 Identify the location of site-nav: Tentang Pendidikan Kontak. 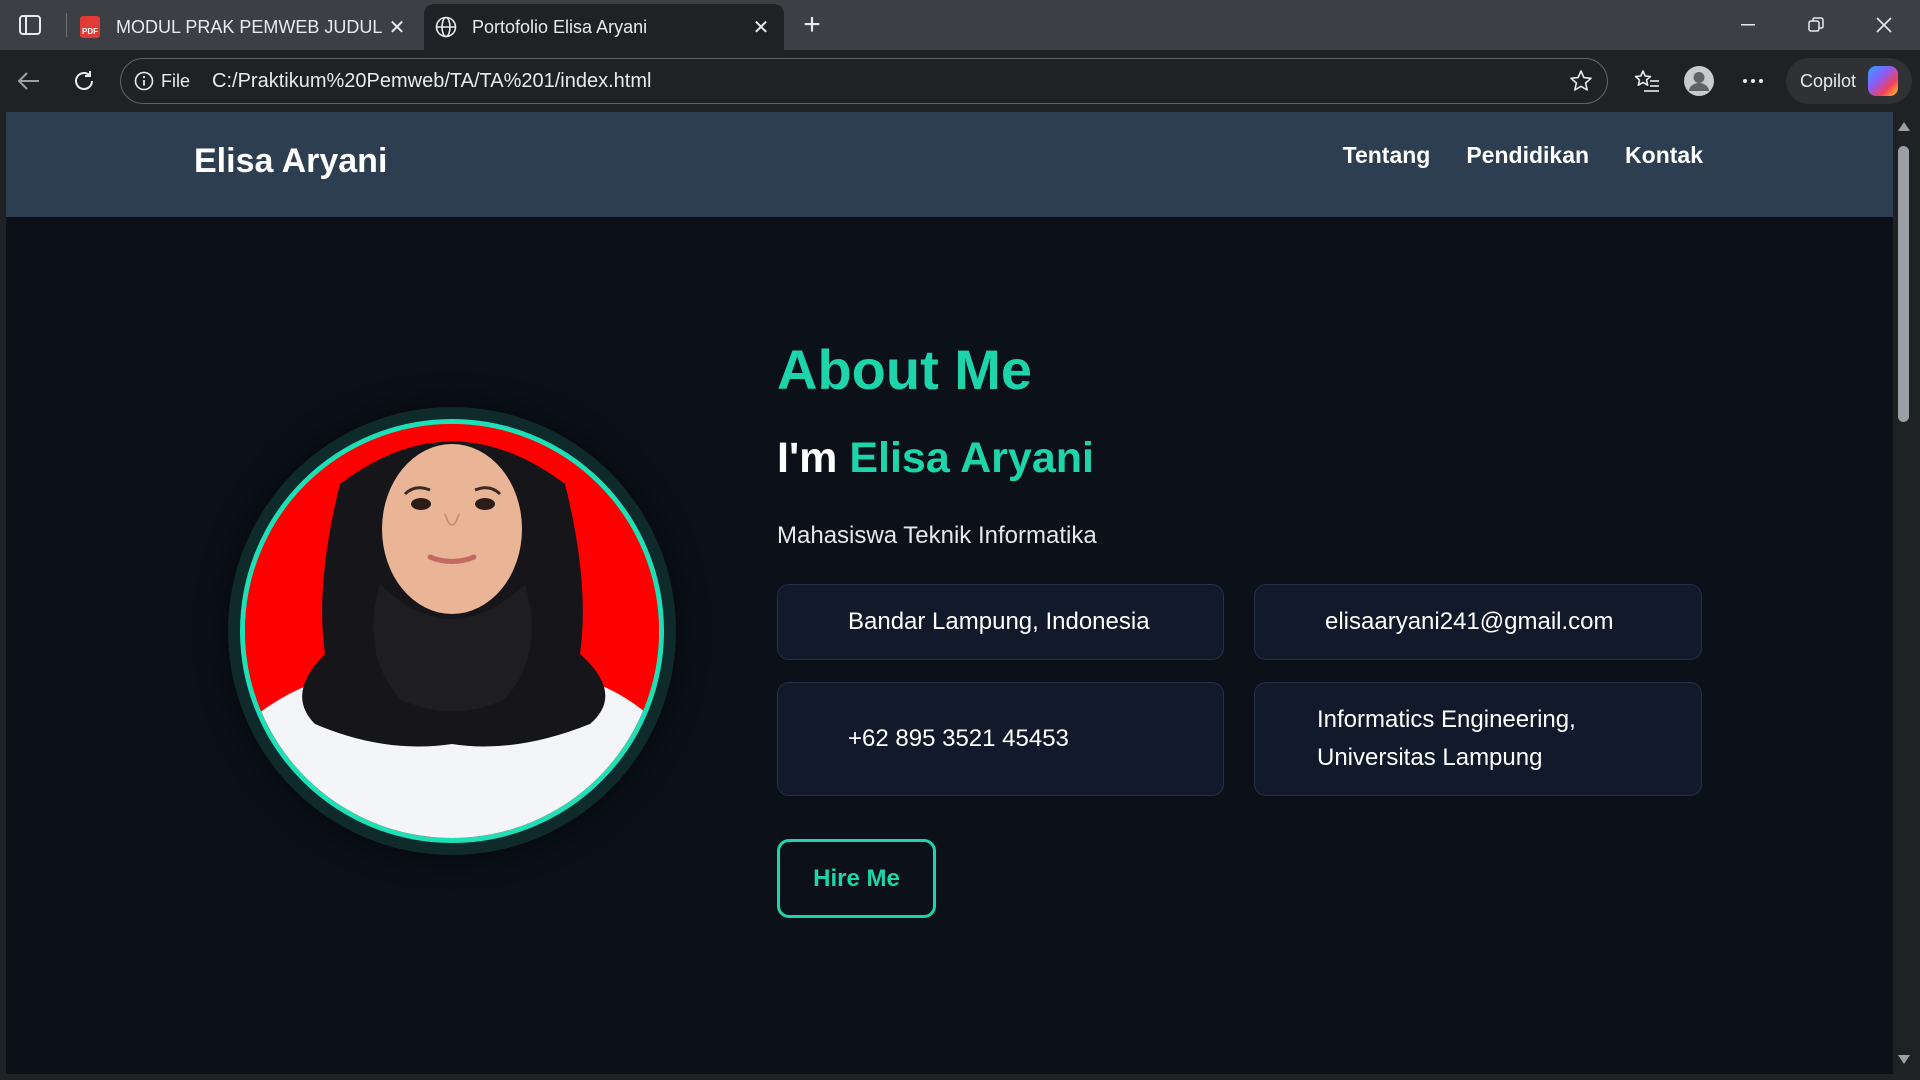
(1523, 155).